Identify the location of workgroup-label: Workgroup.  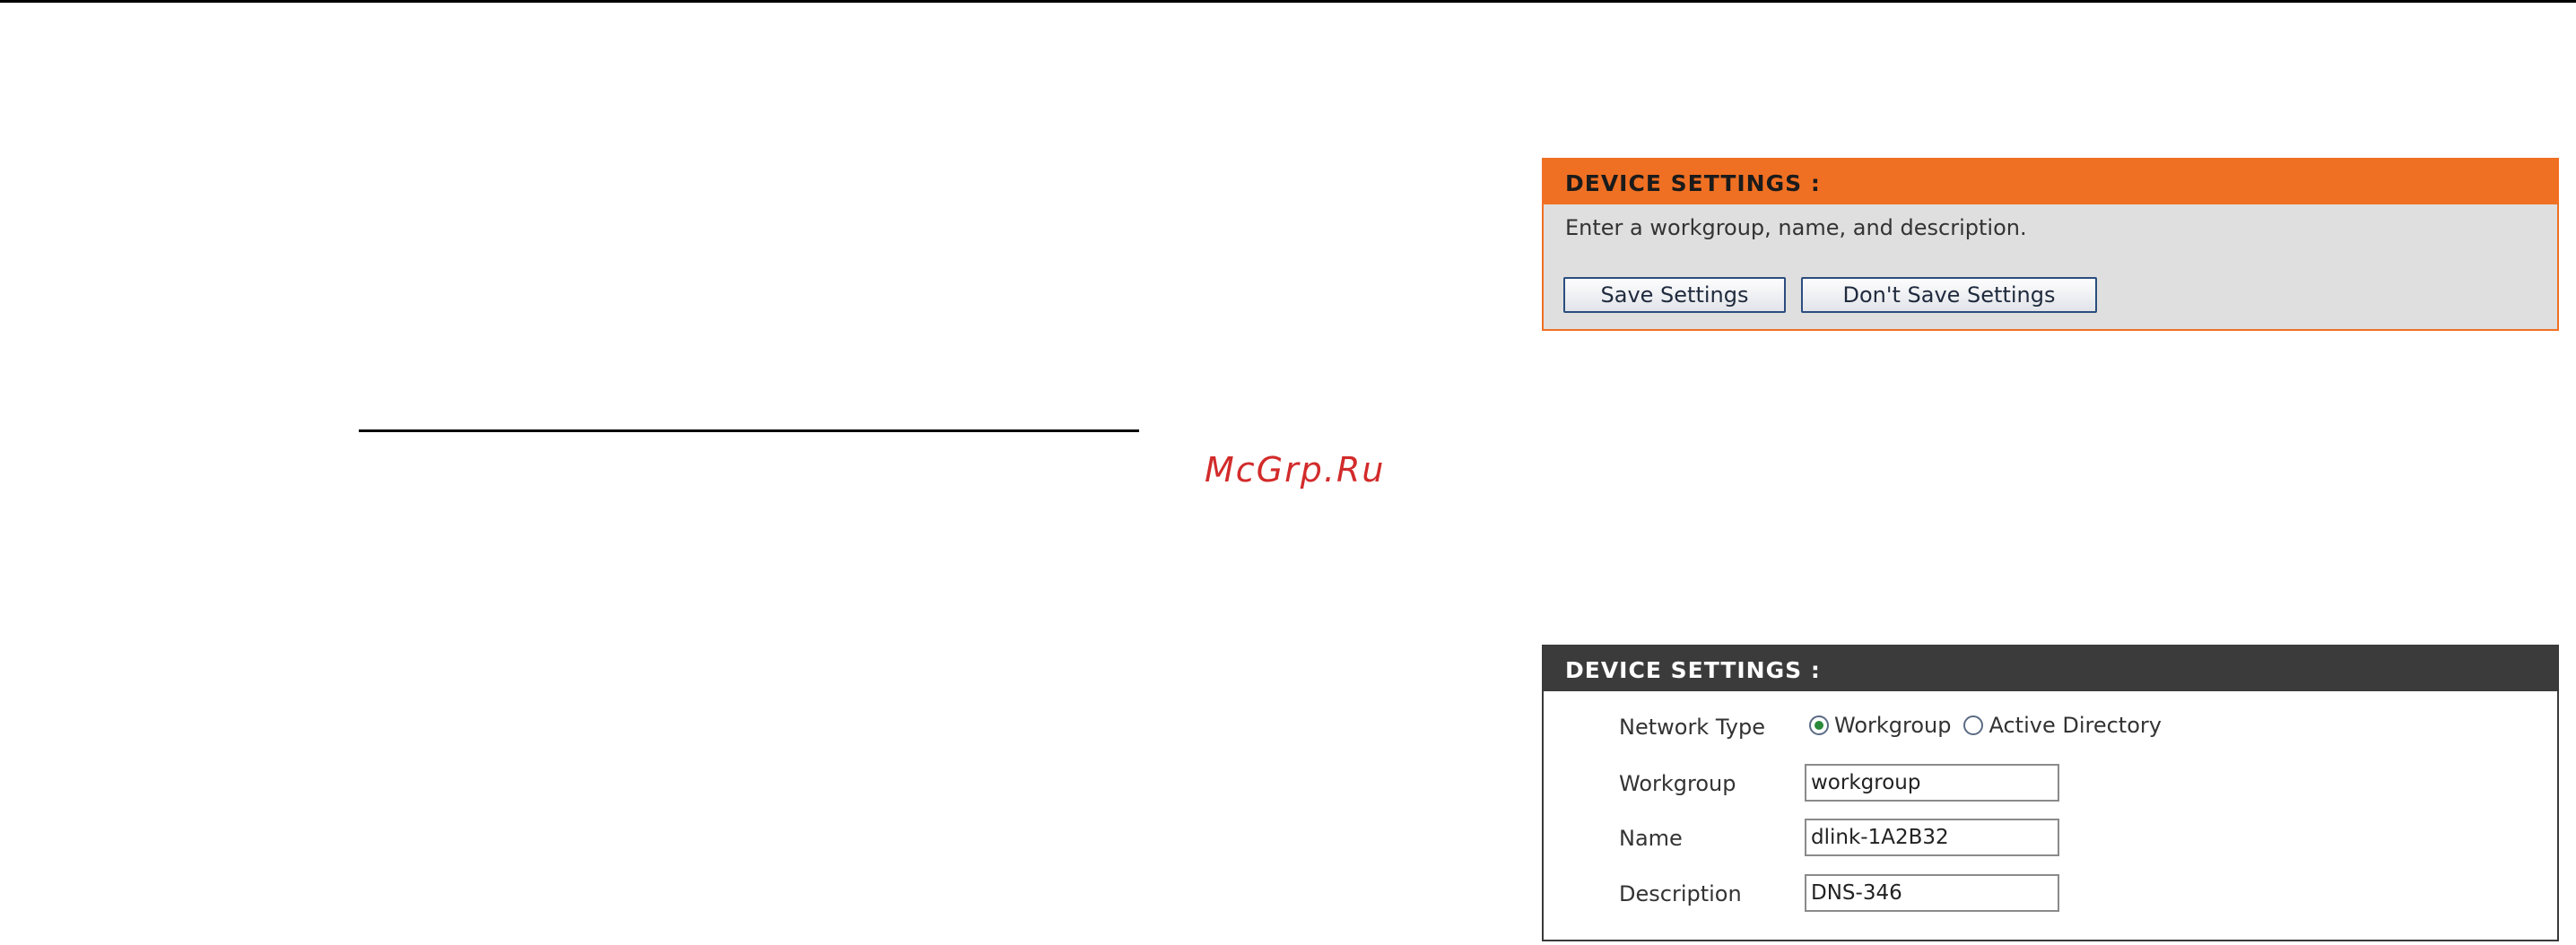
(1677, 783).